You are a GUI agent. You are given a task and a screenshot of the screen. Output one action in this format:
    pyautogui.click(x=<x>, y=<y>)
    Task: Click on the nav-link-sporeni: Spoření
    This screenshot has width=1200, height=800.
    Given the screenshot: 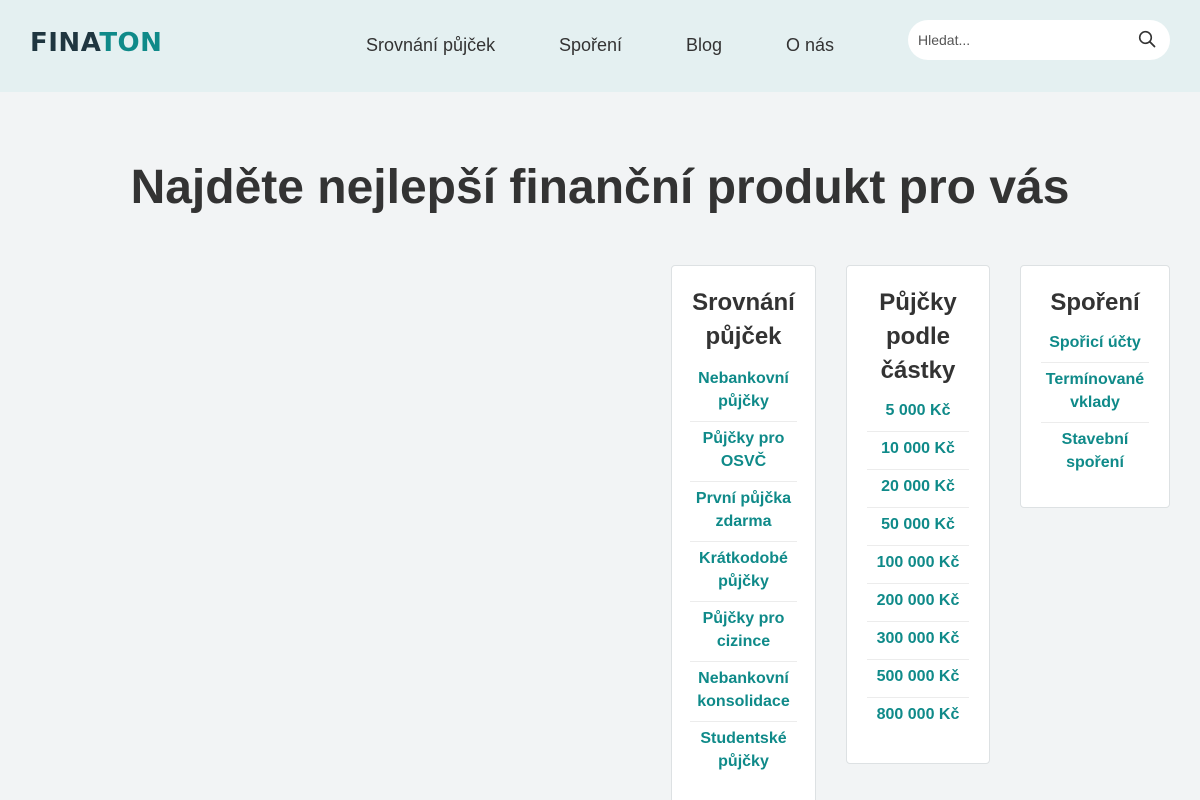 What is the action you would take?
    pyautogui.click(x=590, y=45)
    